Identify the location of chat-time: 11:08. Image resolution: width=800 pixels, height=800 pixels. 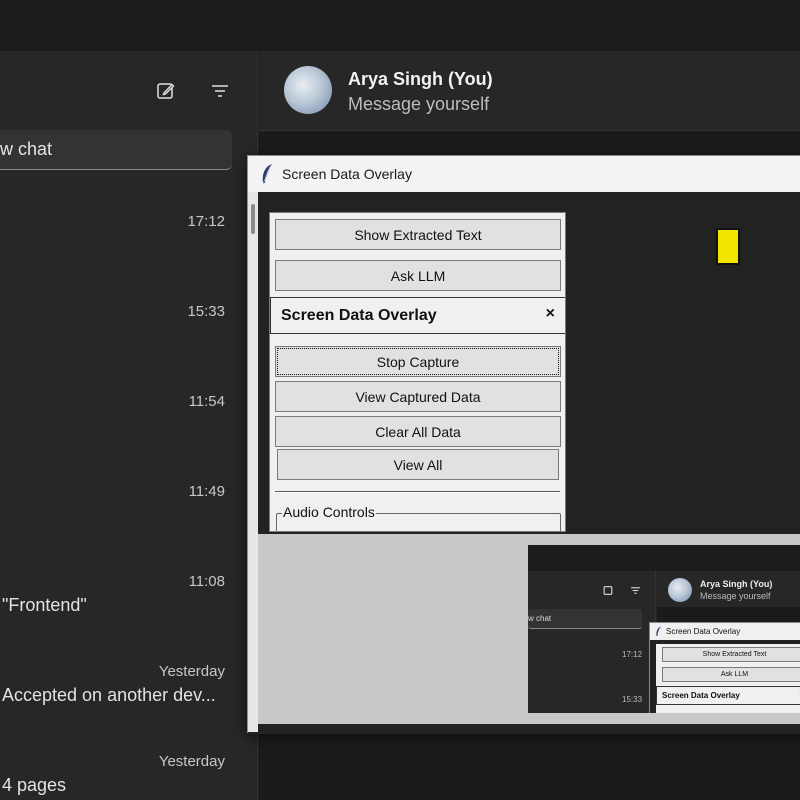
(206, 581).